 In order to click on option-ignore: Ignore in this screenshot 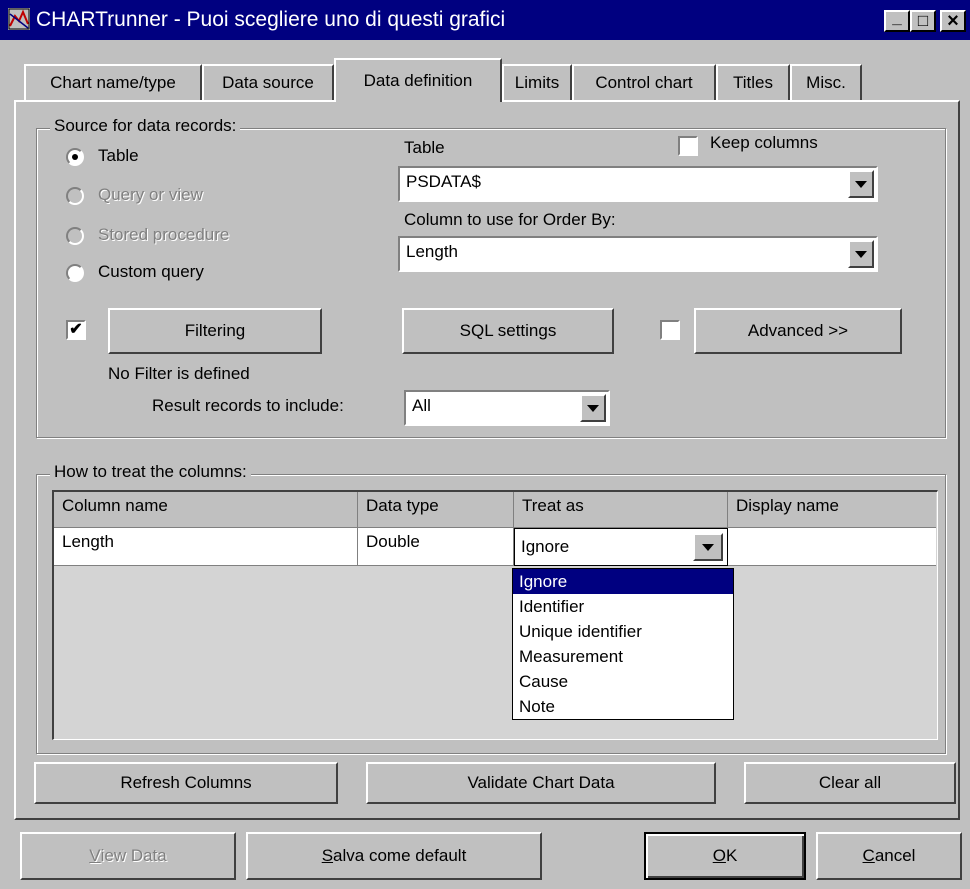, I will do `click(623, 581)`.